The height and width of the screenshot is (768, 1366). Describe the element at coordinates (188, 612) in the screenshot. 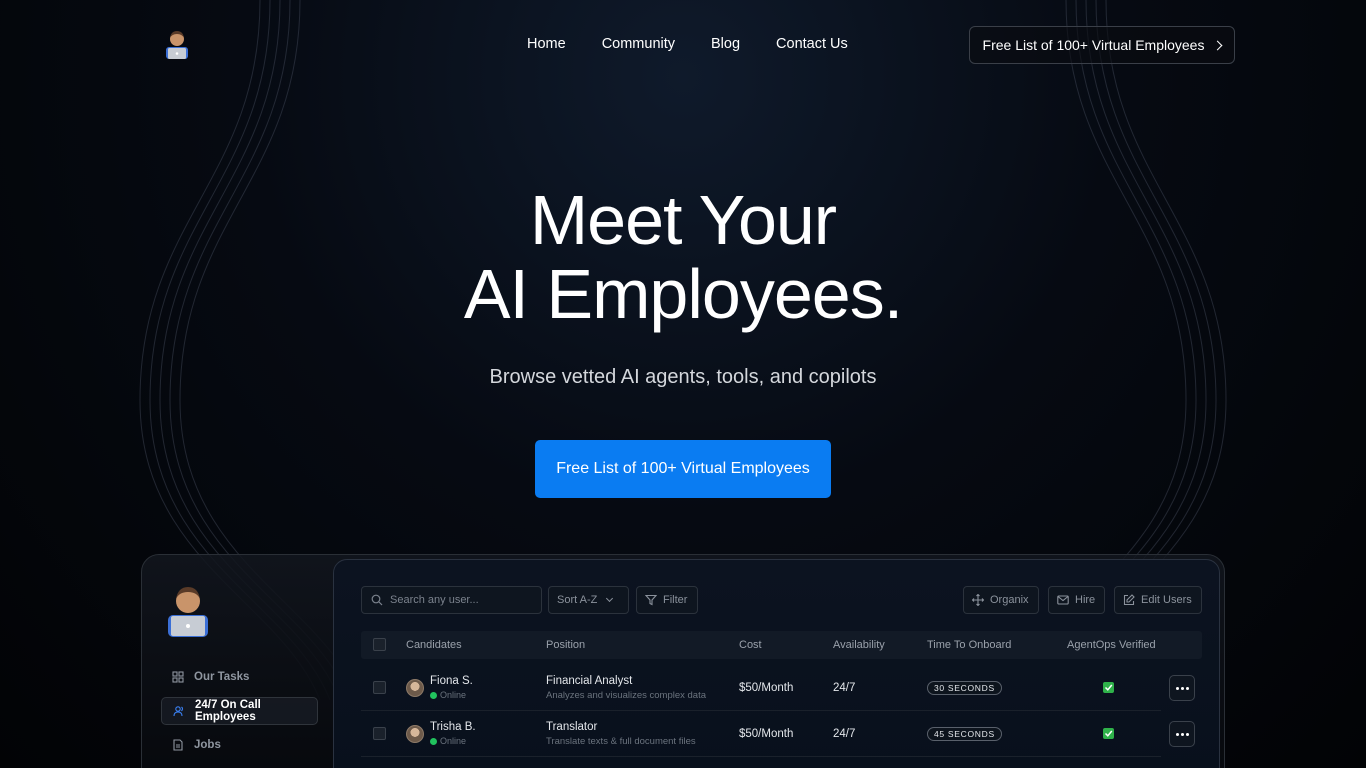

I see `dashboard-avatar-icon` at that location.